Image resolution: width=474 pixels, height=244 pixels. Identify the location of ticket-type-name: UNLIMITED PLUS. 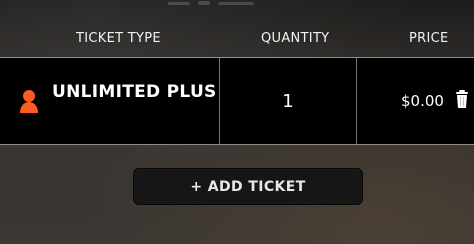
(134, 92).